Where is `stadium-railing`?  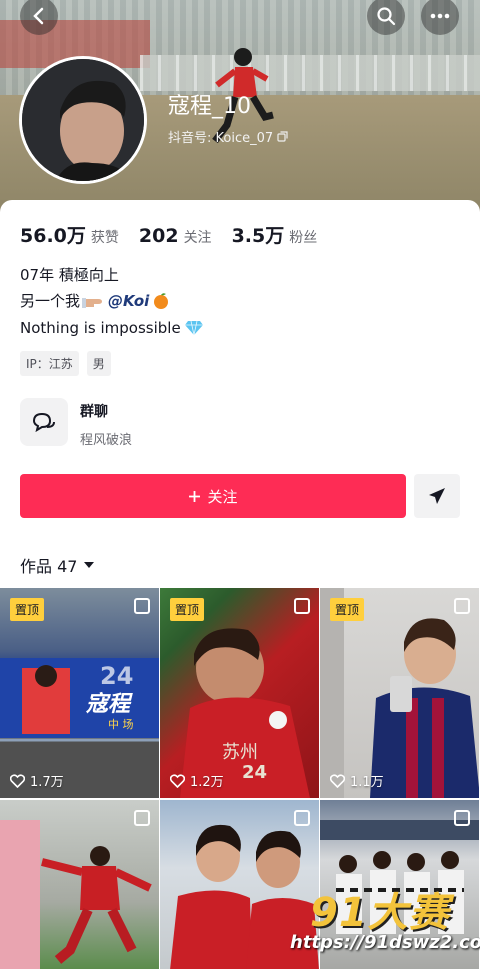
stadium-railing is located at coordinates (310, 73).